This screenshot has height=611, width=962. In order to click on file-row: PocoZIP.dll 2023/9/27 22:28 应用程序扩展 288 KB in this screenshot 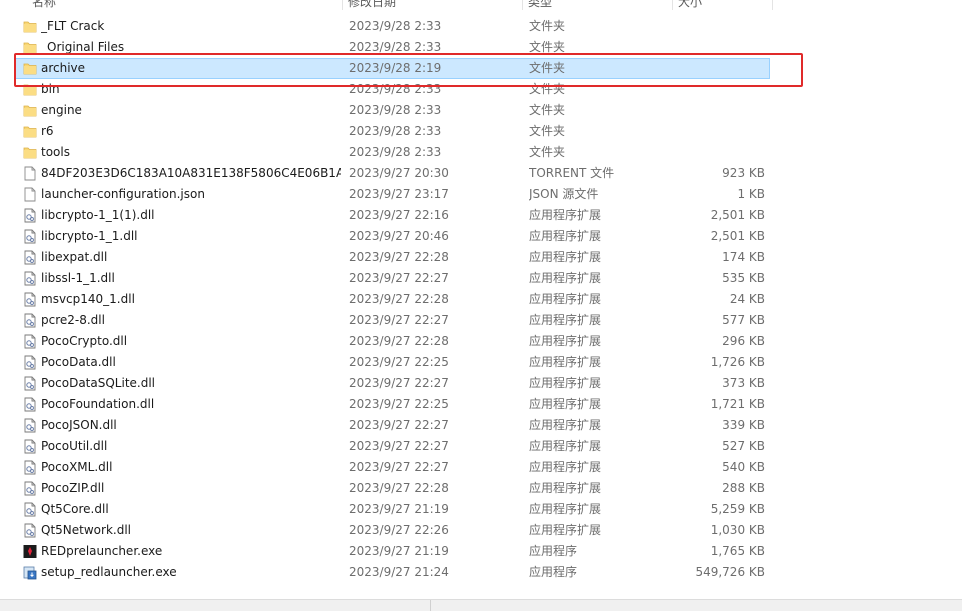, I will do `click(392, 488)`.